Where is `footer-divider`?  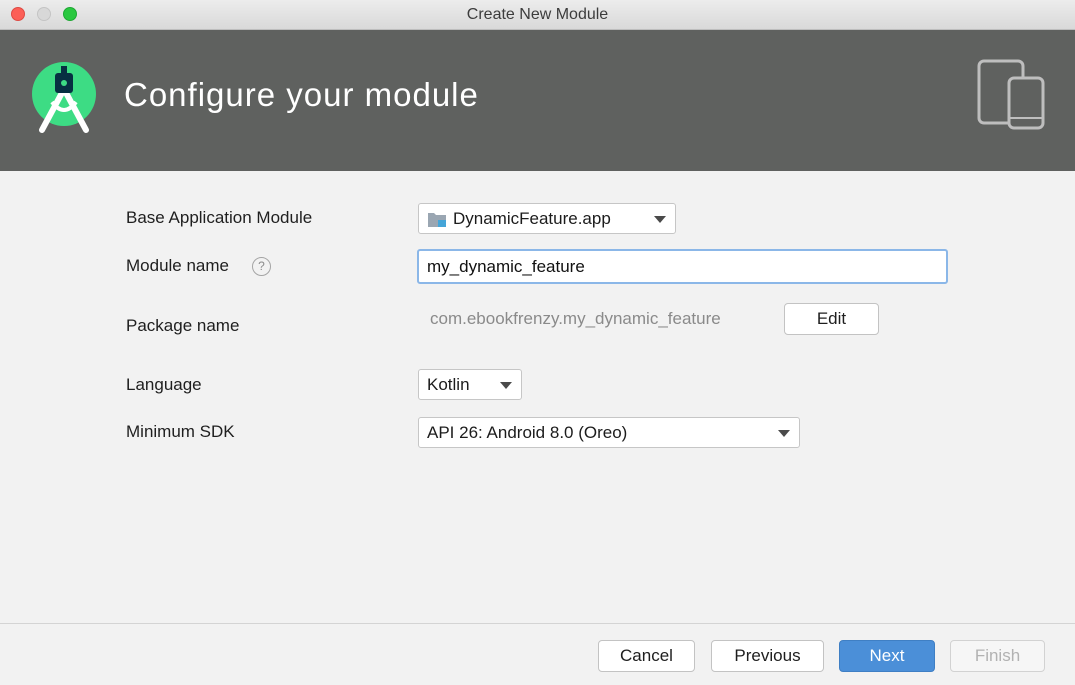 footer-divider is located at coordinates (537, 623).